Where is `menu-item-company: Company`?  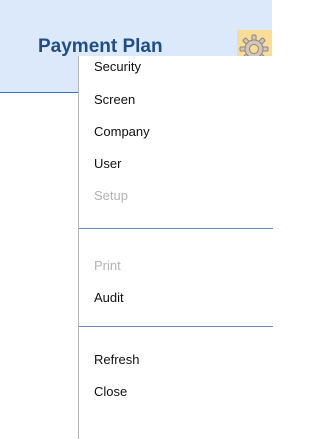
menu-item-company: Company is located at coordinates (122, 132).